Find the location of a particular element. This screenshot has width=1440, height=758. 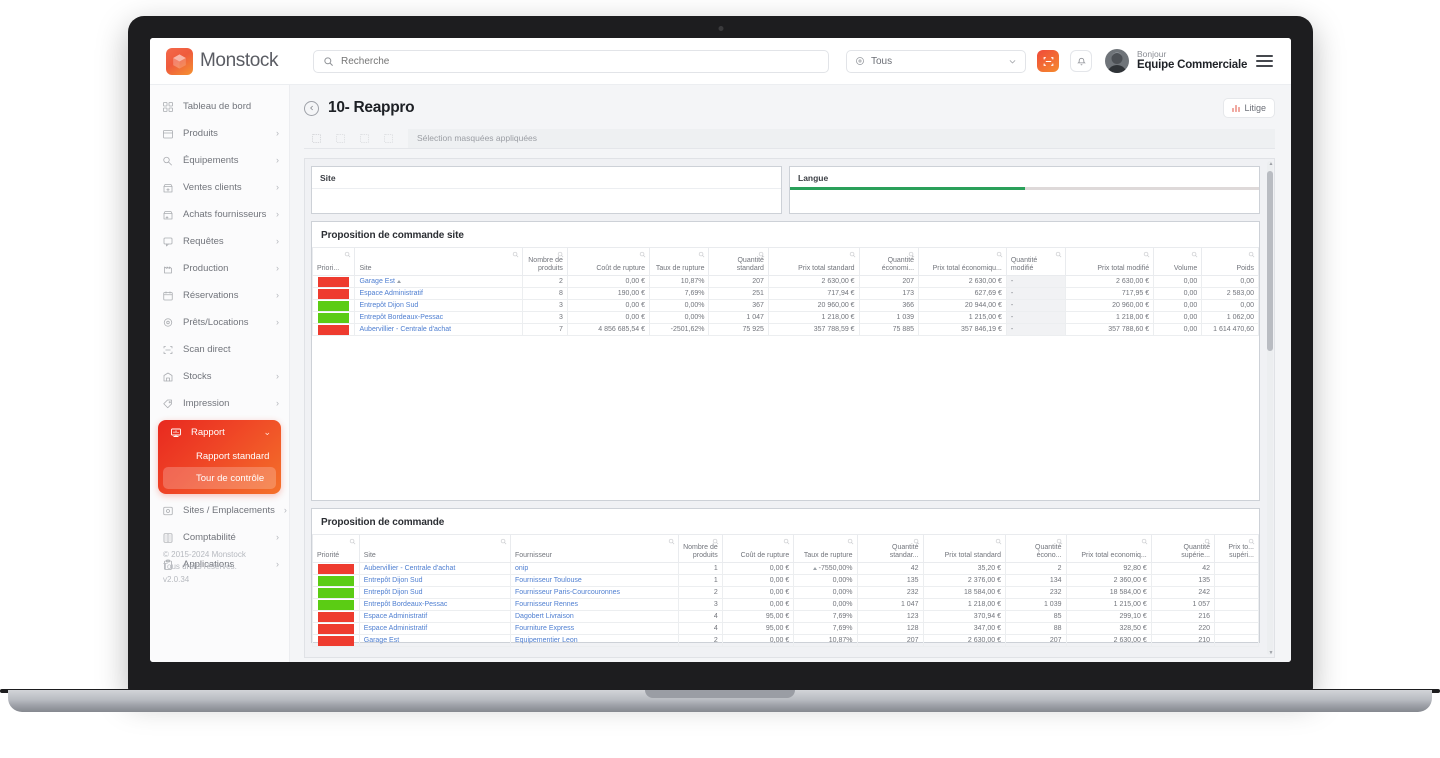

site-filter-select: Tous is located at coordinates (936, 61).